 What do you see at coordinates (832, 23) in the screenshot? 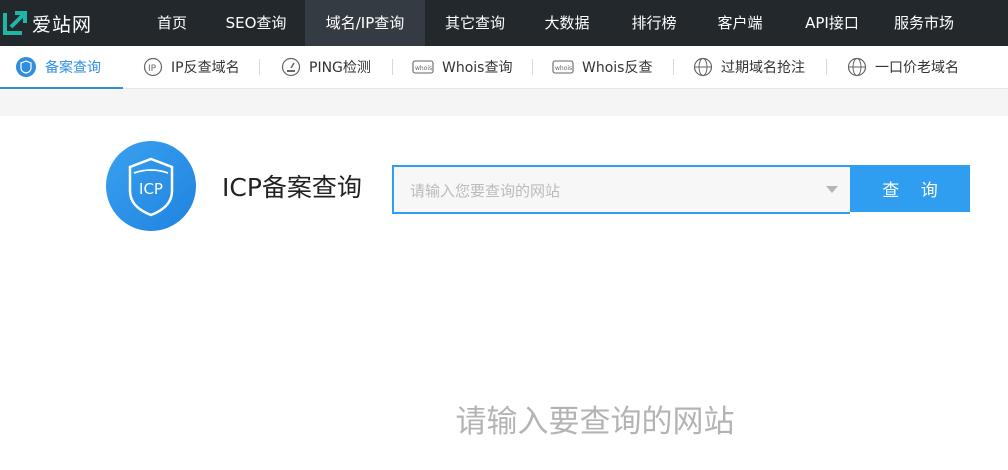
I see `nav-api: API接口` at bounding box center [832, 23].